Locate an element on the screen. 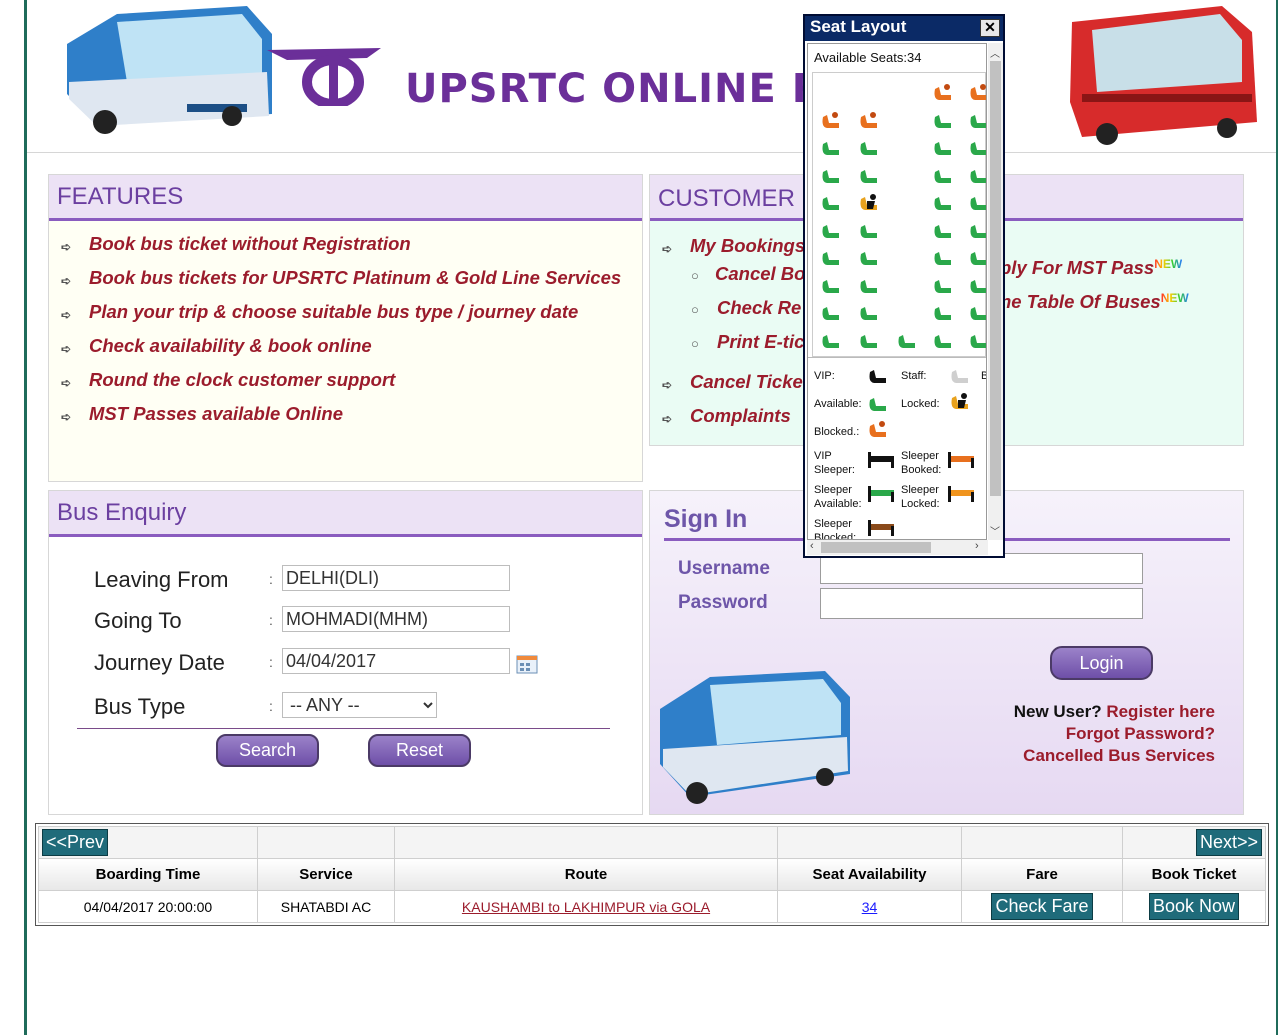 Image resolution: width=1286 pixels, height=1035 pixels. prev-button: <<Prev is located at coordinates (75, 842).